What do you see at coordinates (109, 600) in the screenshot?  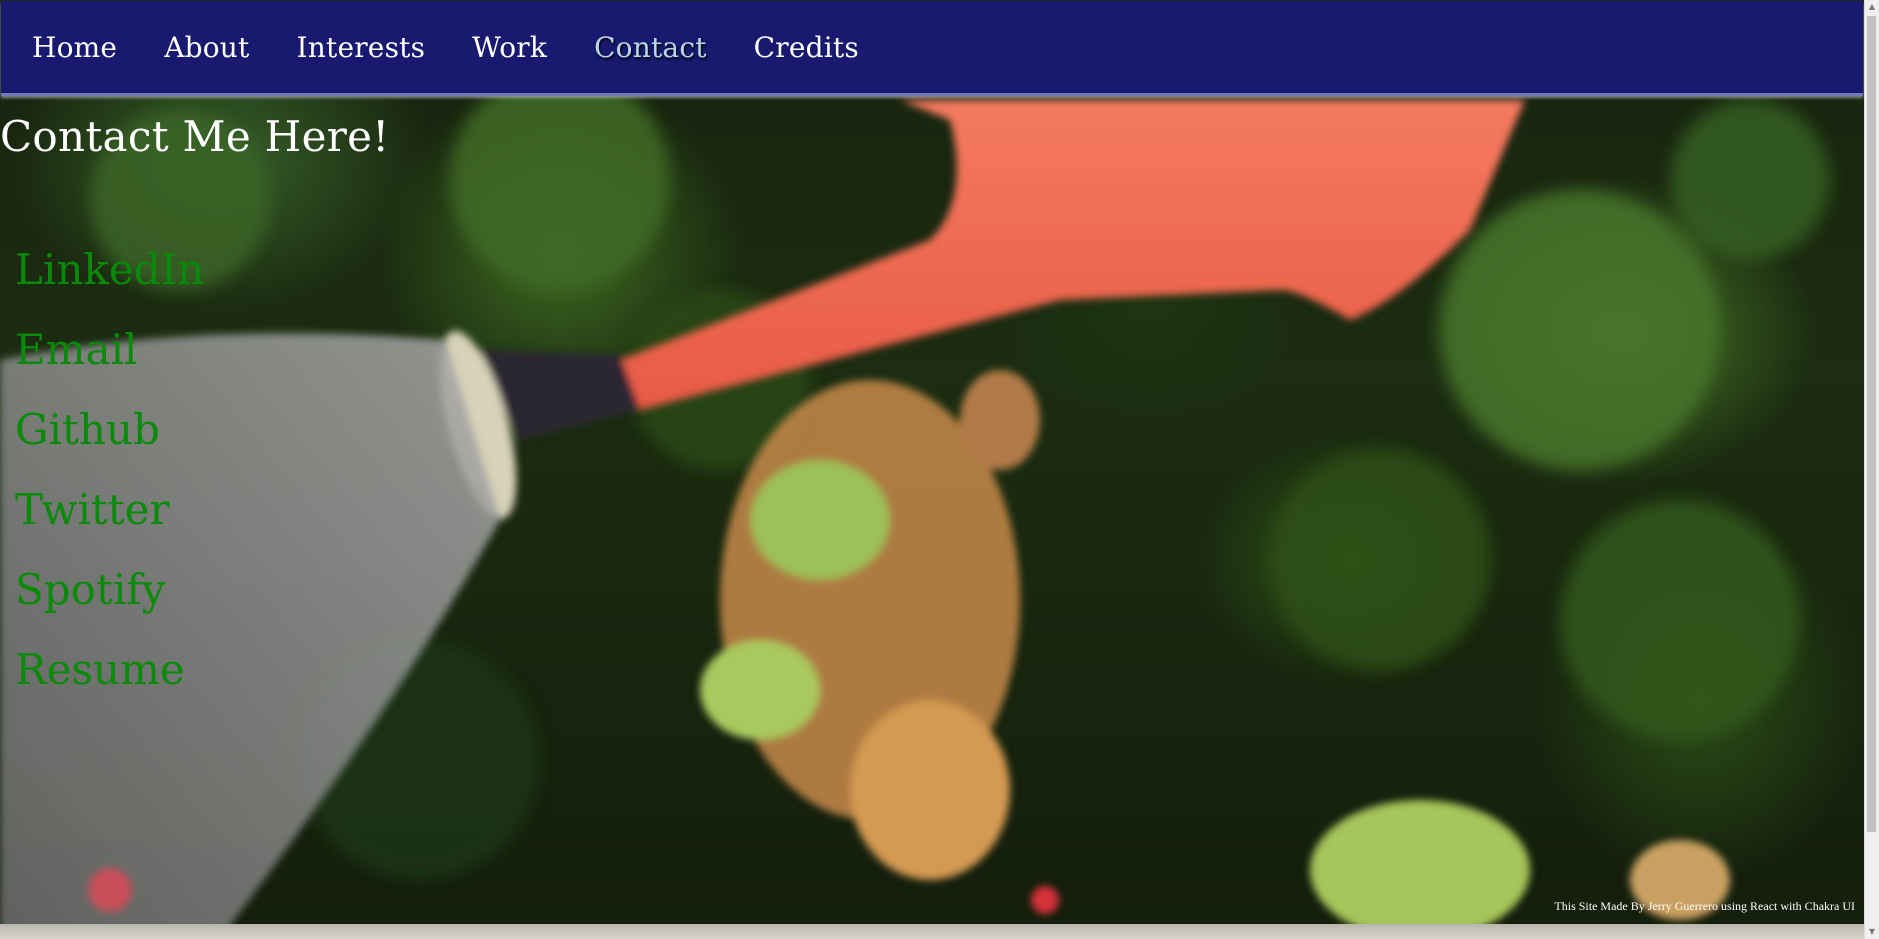 I see `spotify-link: Spotify` at bounding box center [109, 600].